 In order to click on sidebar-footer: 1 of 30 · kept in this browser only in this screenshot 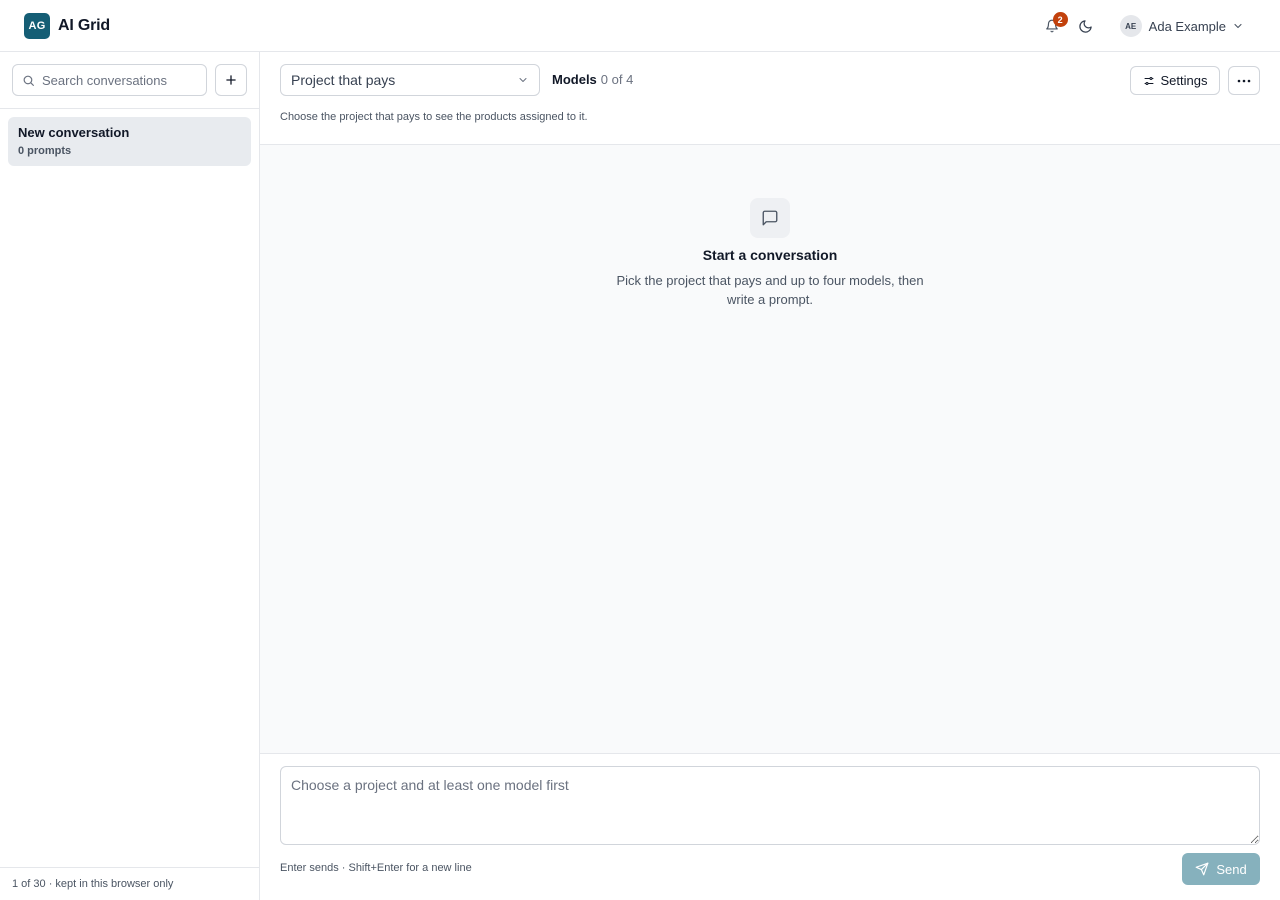, I will do `click(129, 883)`.